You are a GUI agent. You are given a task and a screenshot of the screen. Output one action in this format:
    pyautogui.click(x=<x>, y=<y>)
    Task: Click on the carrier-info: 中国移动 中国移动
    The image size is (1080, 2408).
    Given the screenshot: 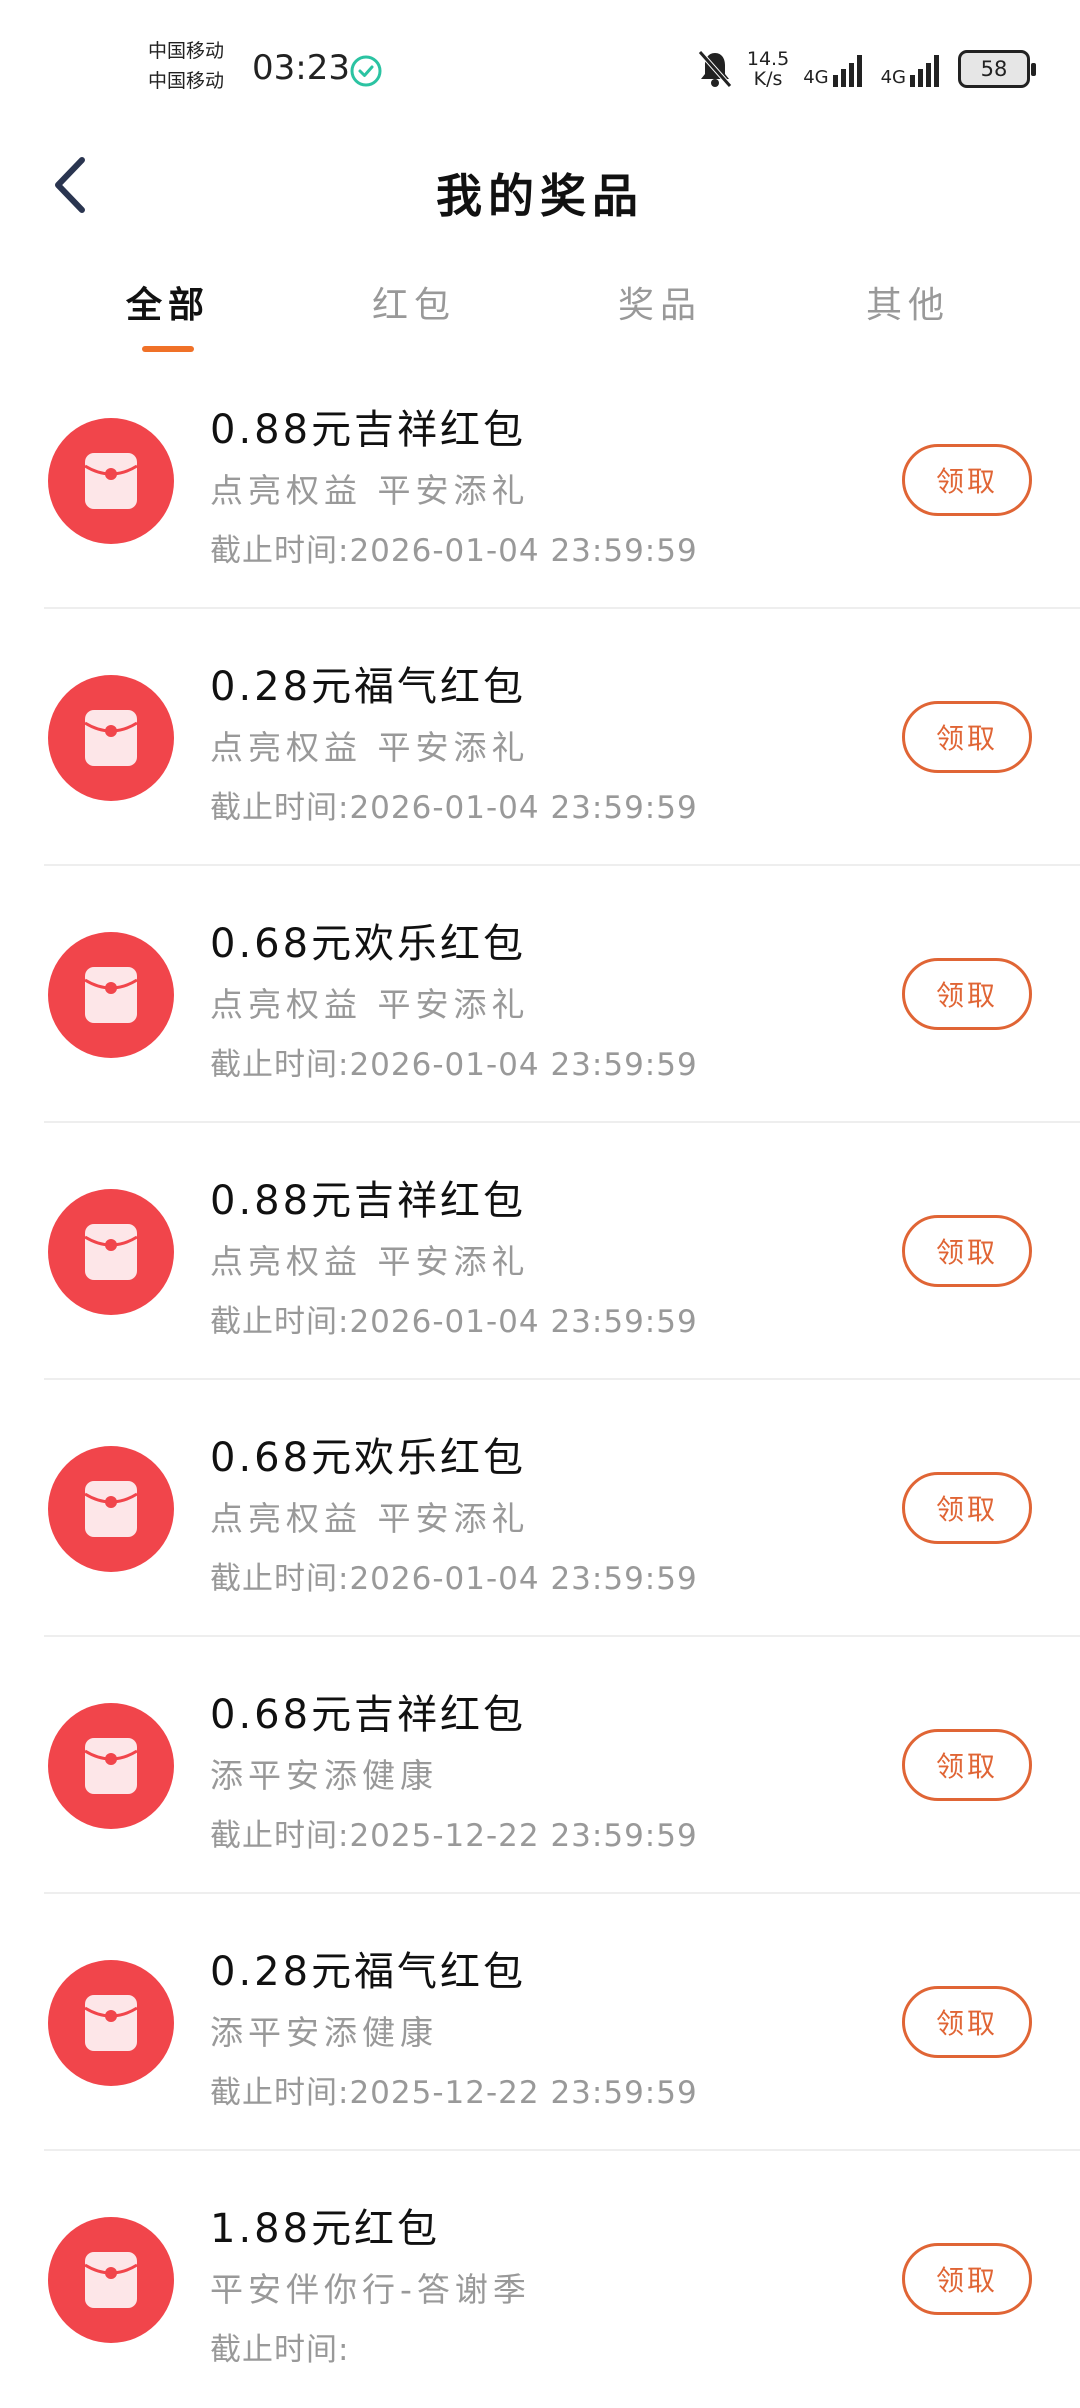 What is the action you would take?
    pyautogui.click(x=186, y=66)
    